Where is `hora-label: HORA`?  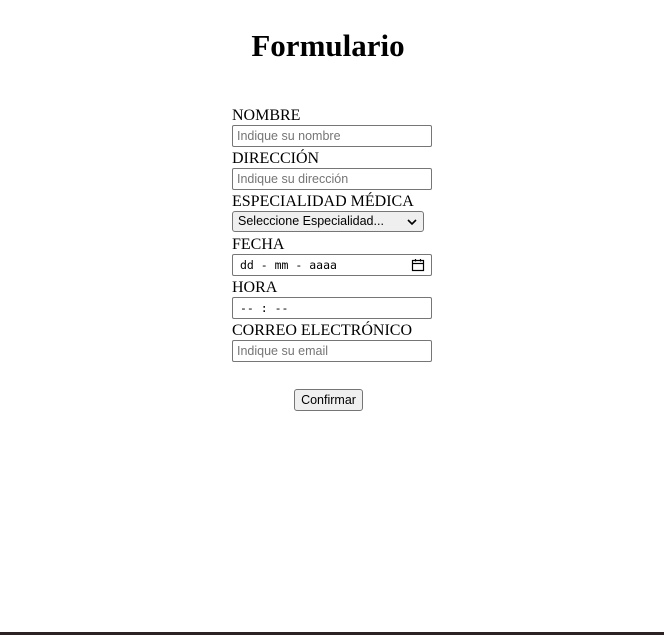
hora-label: HORA is located at coordinates (255, 287).